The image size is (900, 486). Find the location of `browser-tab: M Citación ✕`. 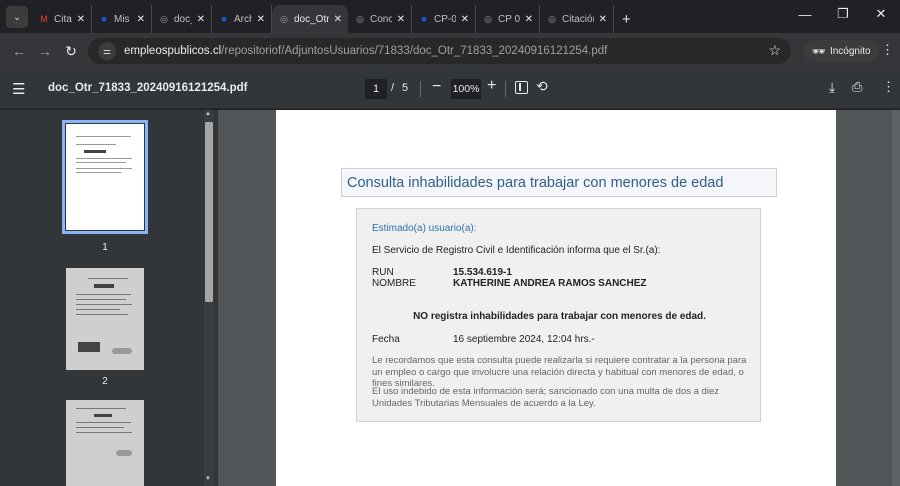

browser-tab: M Citación ✕ is located at coordinates (62, 19).